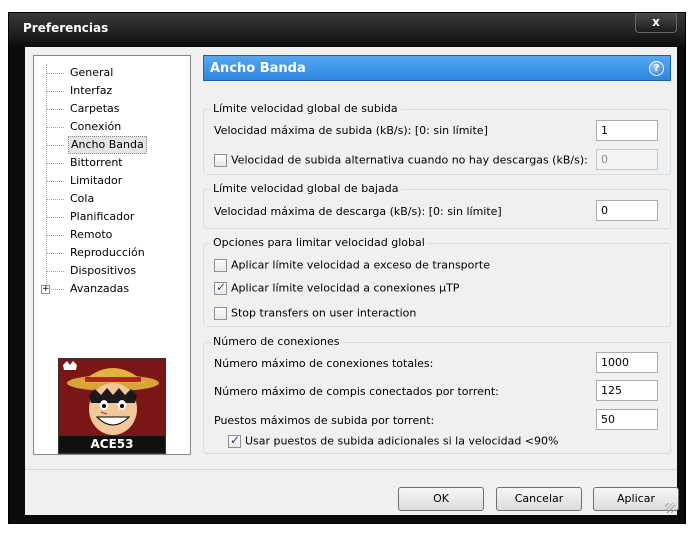 Image resolution: width=700 pixels, height=533 pixels. I want to click on download-group-title: Límite velocidad global de bajada, so click(306, 188).